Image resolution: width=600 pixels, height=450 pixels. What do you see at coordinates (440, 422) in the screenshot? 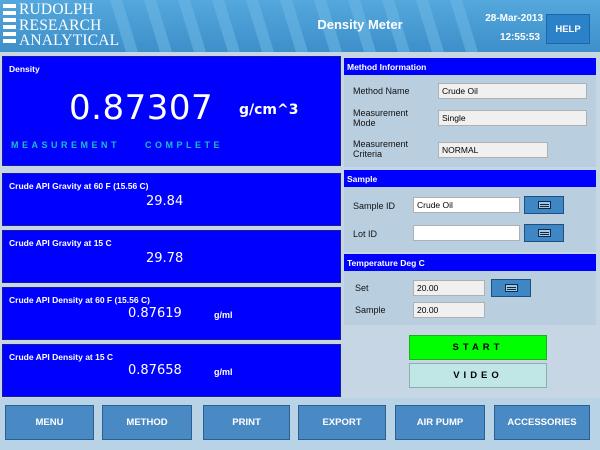
I see `air-pump-button: AIR PUMP` at bounding box center [440, 422].